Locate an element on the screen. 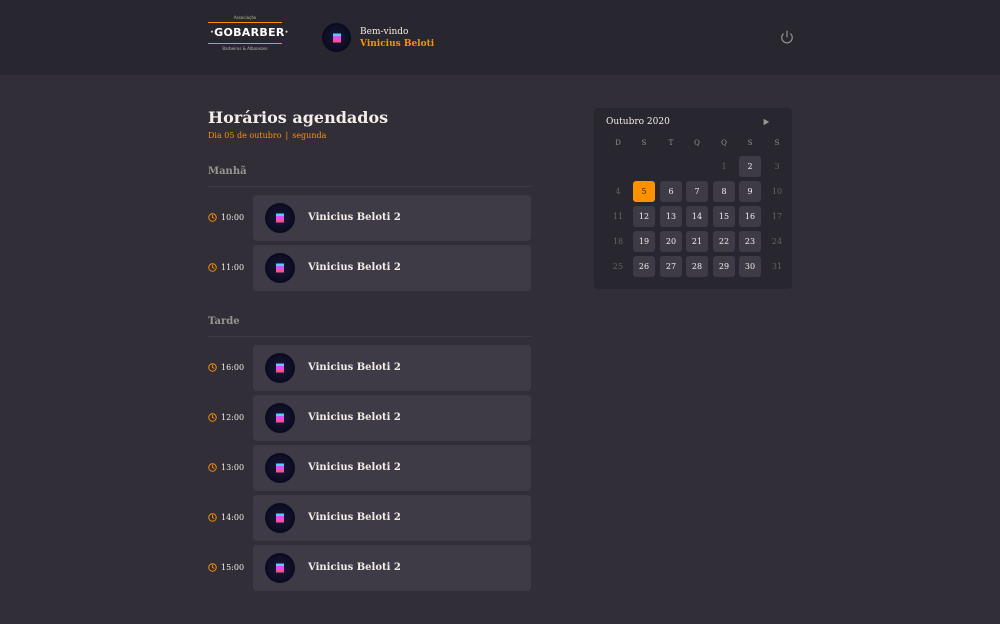  welcome-text: Bem-vindo is located at coordinates (384, 32).